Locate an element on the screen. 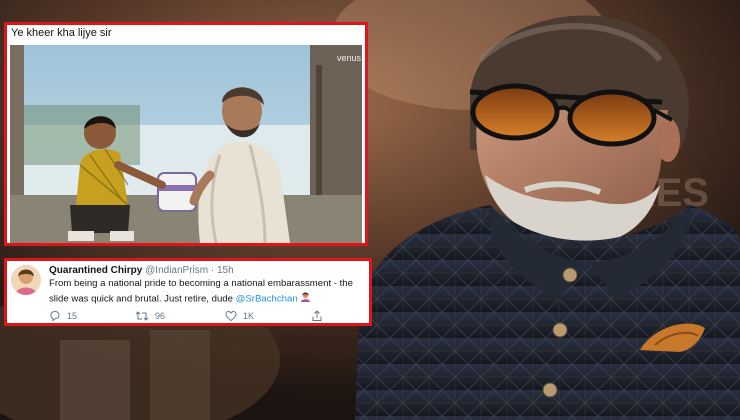 The width and height of the screenshot is (740, 420). heart-icon is located at coordinates (231, 316).